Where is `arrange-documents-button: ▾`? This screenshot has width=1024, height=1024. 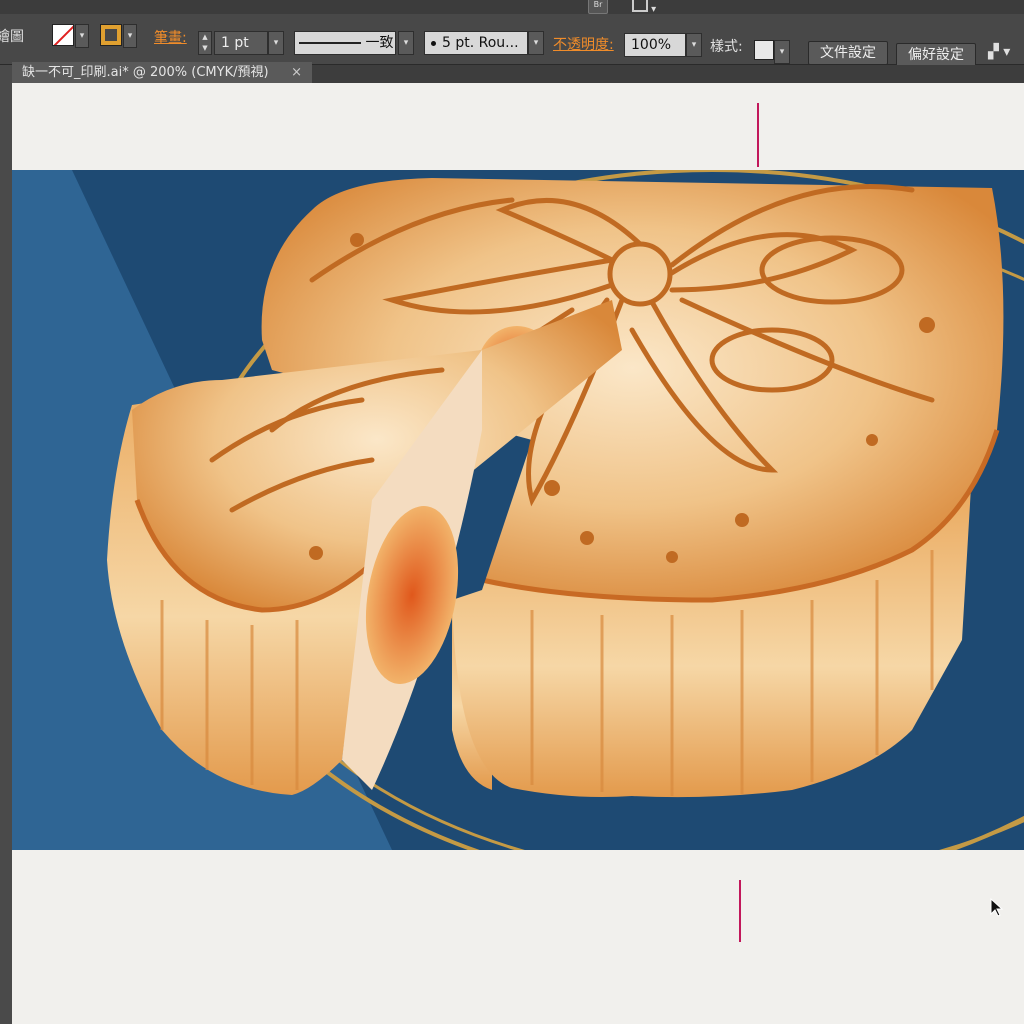
arrange-documents-button: ▾ is located at coordinates (646, 7).